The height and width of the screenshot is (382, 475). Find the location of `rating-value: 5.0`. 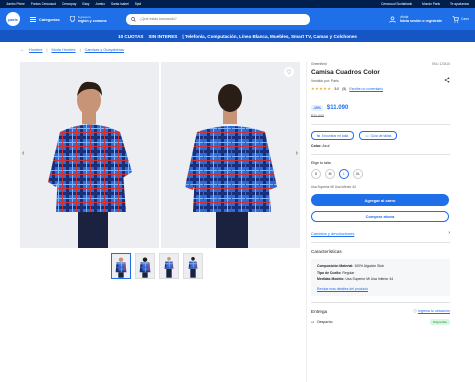

rating-value: 5.0 is located at coordinates (337, 88).